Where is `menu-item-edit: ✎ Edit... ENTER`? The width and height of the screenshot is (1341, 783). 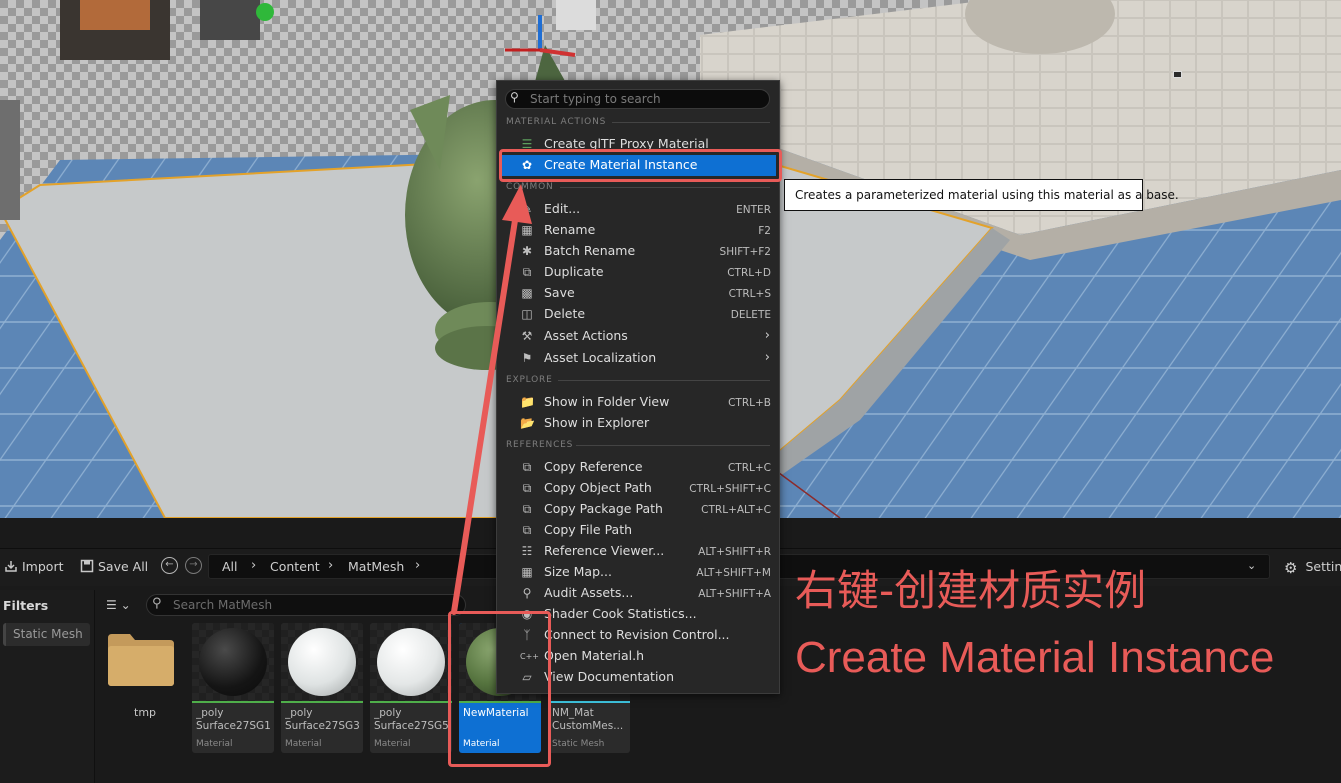
menu-item-edit: ✎ Edit... ENTER is located at coordinates (638, 209).